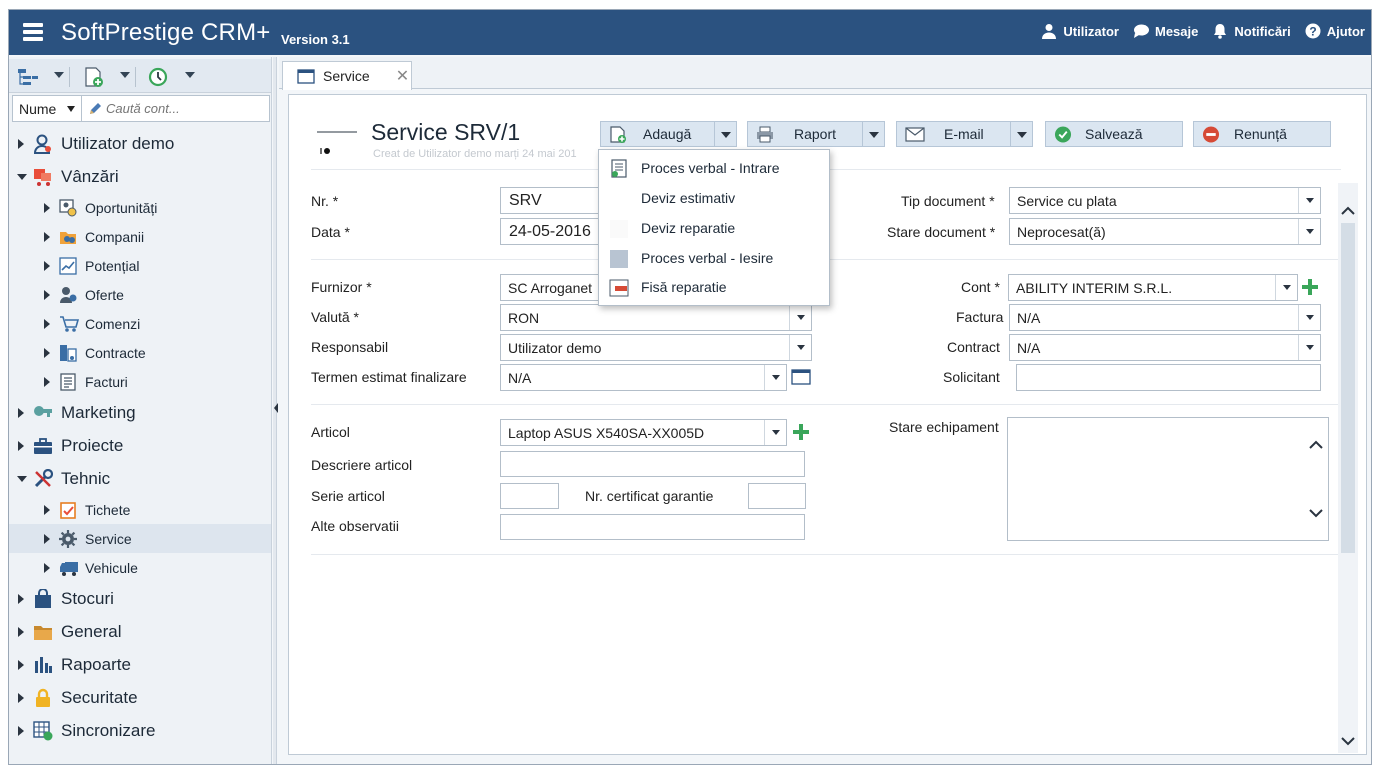  Describe the element at coordinates (668, 134) in the screenshot. I see `add-button: Adaugă` at that location.